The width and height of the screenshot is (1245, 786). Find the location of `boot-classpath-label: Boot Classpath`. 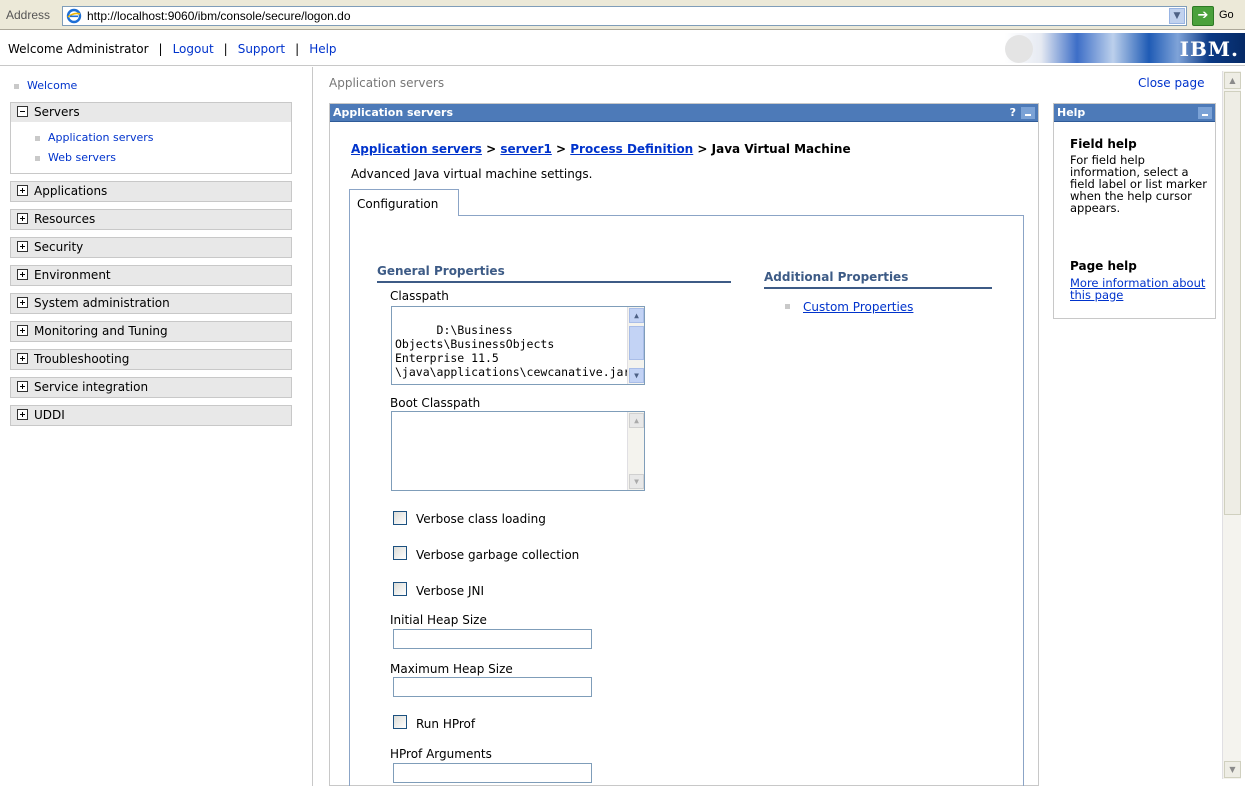

boot-classpath-label: Boot Classpath is located at coordinates (435, 403).